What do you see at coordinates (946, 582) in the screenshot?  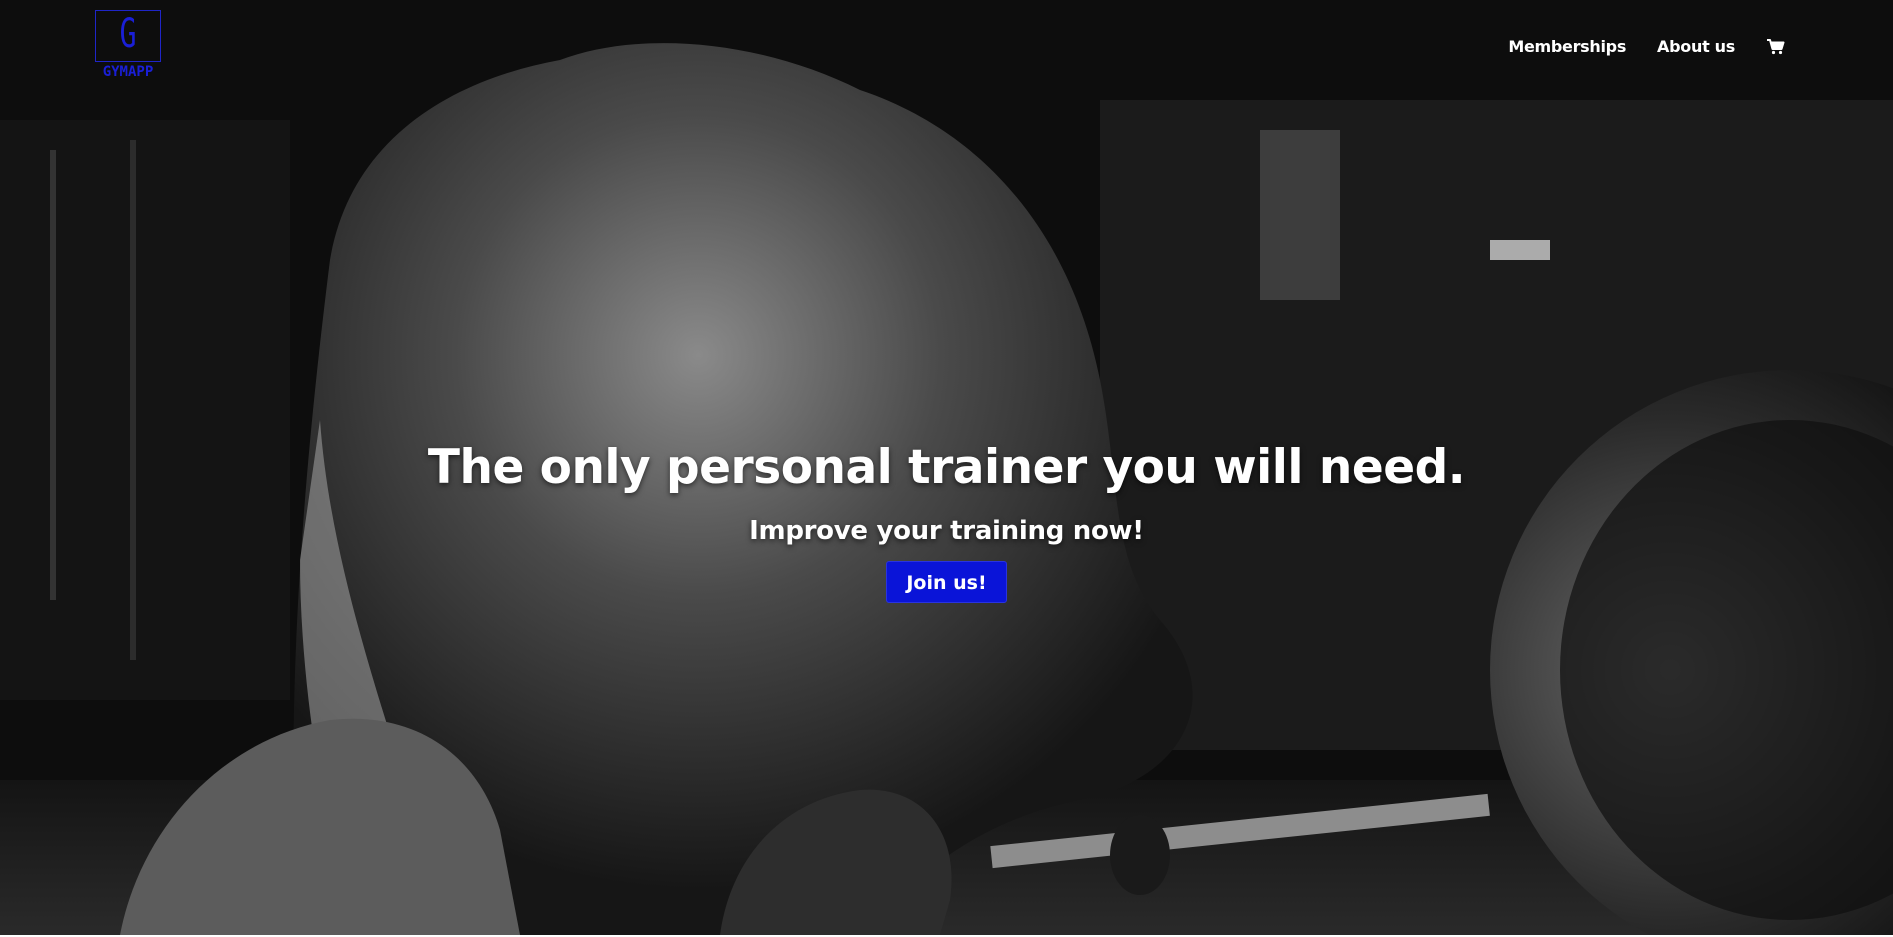 I see `join-us-button: Join us!` at bounding box center [946, 582].